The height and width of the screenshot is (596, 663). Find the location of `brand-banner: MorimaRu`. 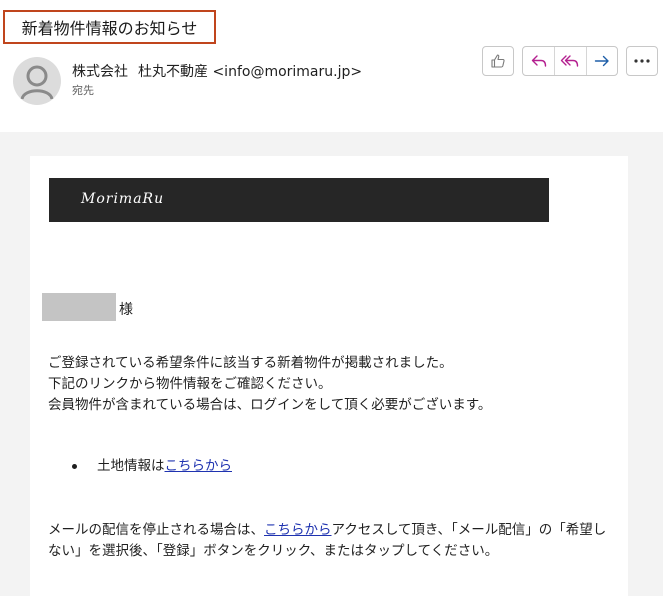

brand-banner: MorimaRu is located at coordinates (299, 200).